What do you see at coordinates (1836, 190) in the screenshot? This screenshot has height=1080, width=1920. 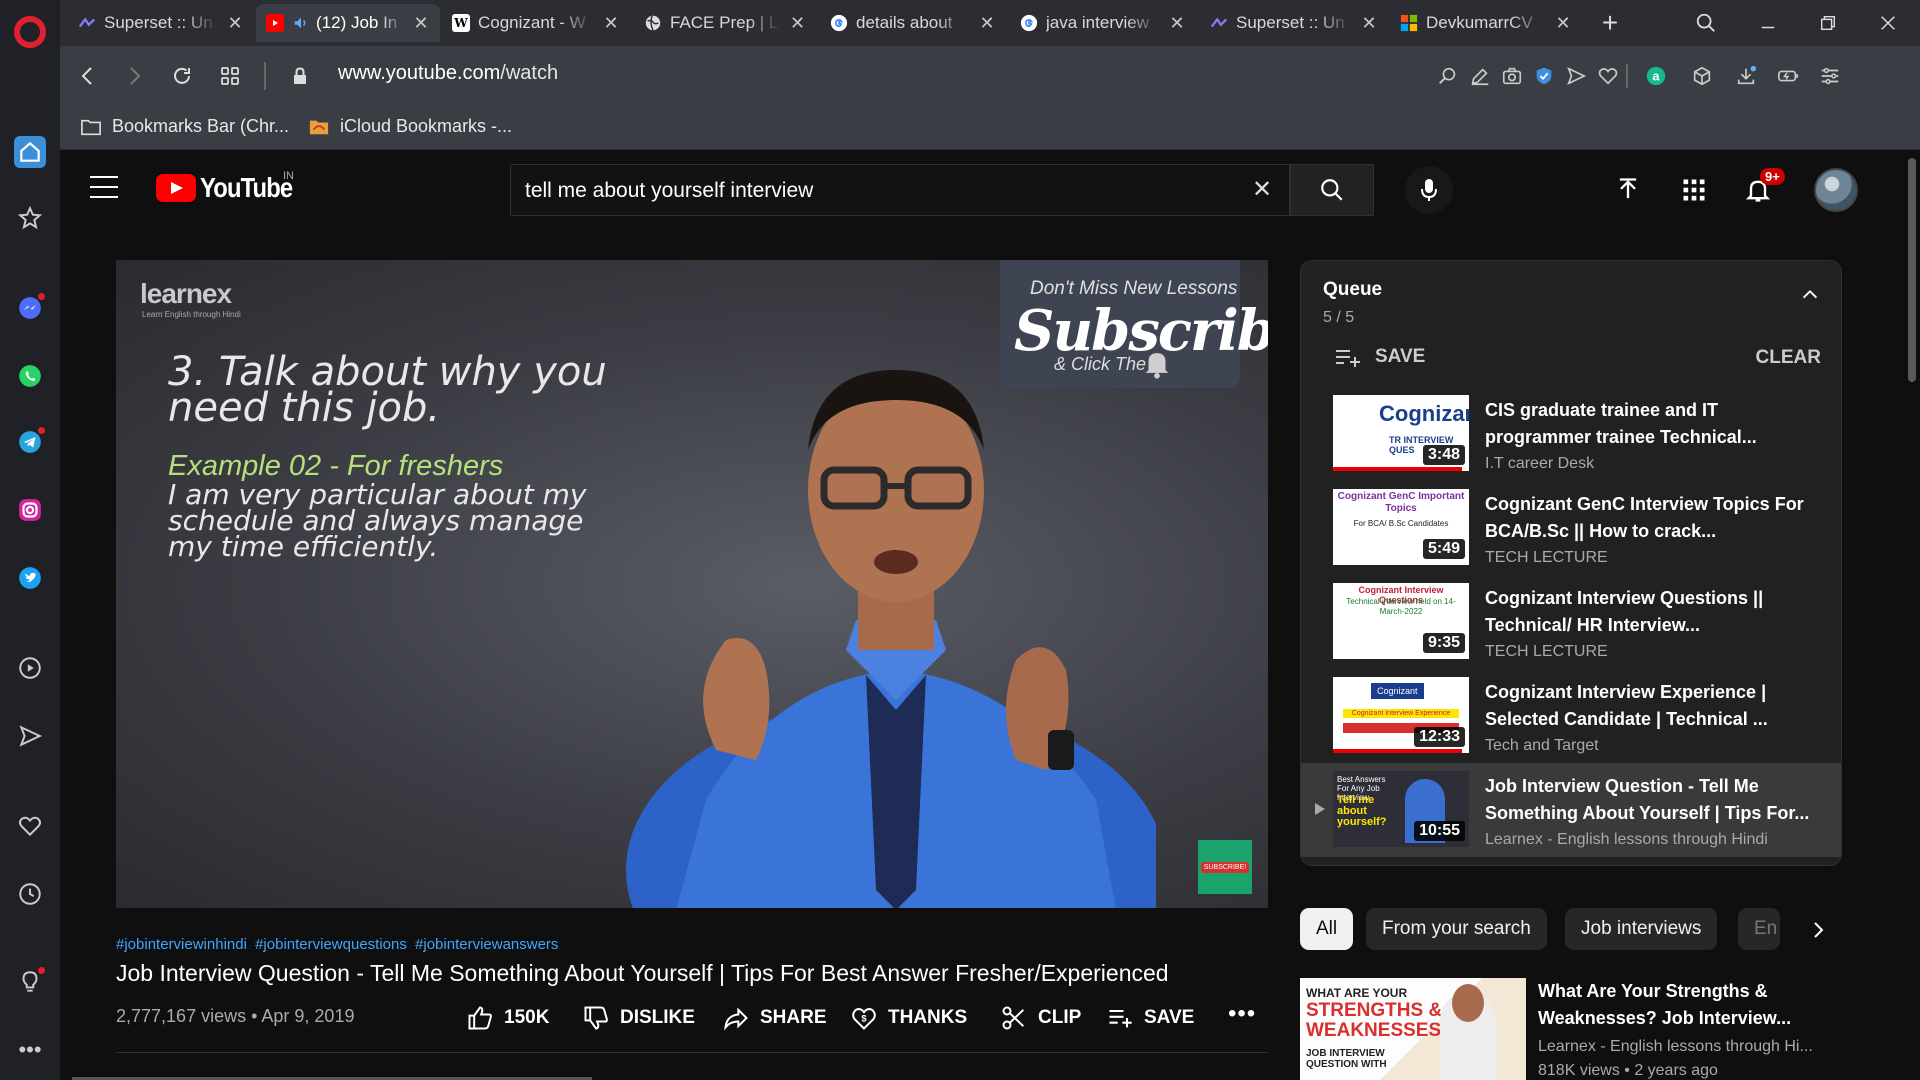 I see `avatar` at bounding box center [1836, 190].